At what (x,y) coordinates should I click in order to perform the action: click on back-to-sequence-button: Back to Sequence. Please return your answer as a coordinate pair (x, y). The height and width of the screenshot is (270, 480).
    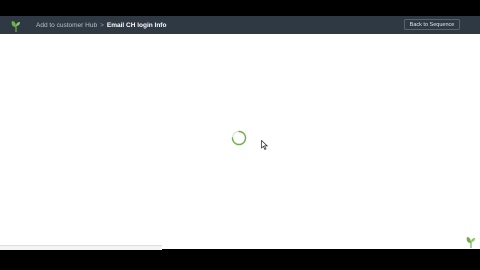
    Looking at the image, I should click on (432, 24).